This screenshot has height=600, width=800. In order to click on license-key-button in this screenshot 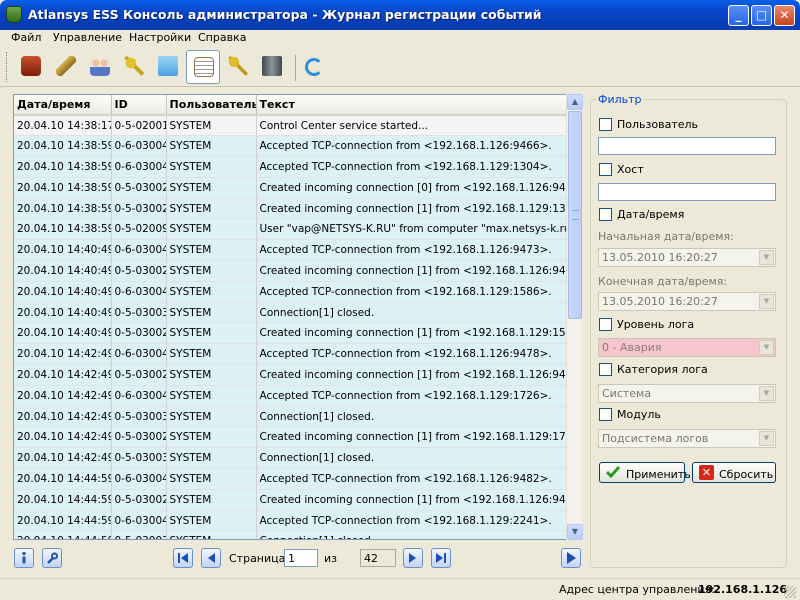, I will do `click(238, 67)`.